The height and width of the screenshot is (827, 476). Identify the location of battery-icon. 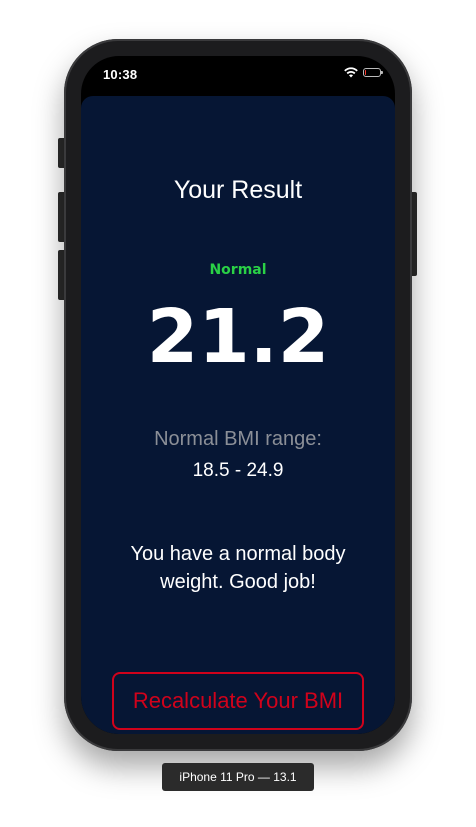
(373, 72).